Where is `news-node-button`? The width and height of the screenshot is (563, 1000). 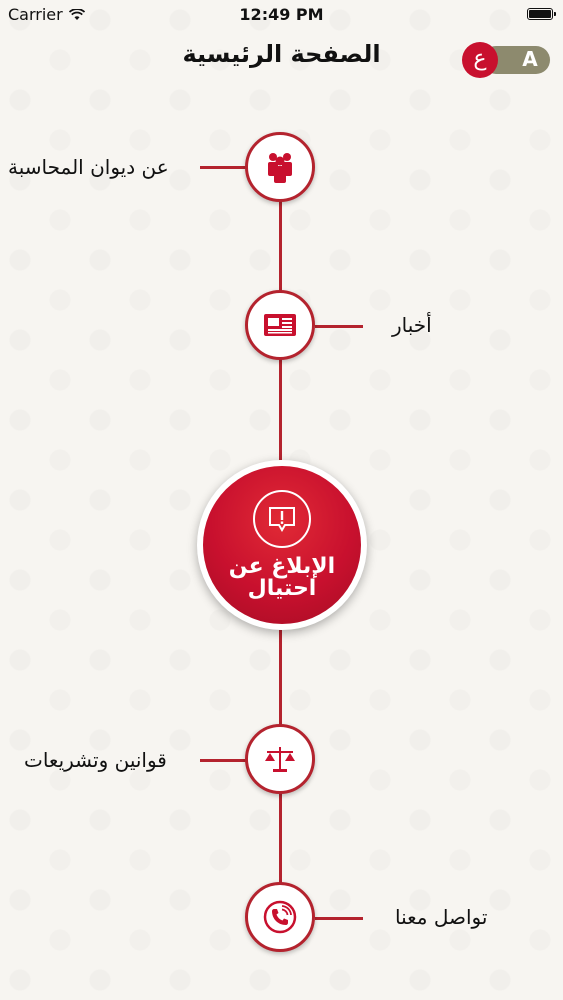 news-node-button is located at coordinates (280, 325).